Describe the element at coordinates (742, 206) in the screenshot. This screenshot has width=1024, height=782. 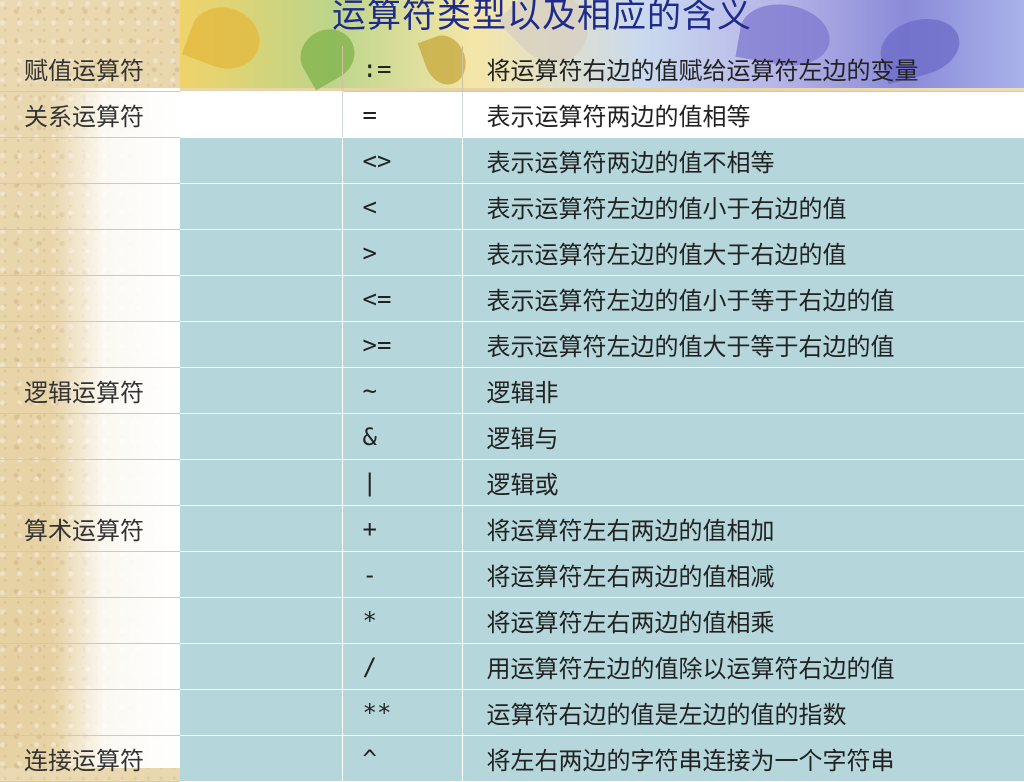
I see `operator-meaning: 表示运算符左边的值小于右边的值` at that location.